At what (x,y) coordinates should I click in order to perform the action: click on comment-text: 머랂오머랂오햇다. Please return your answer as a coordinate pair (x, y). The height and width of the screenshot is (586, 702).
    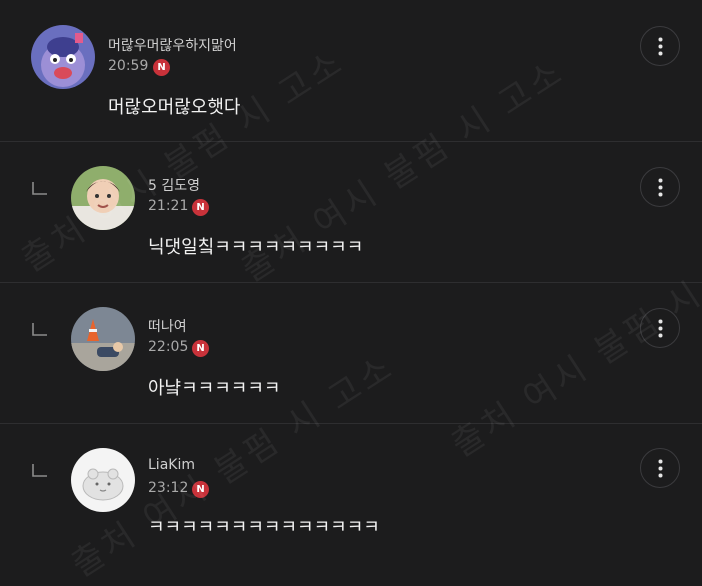
    Looking at the image, I should click on (174, 107).